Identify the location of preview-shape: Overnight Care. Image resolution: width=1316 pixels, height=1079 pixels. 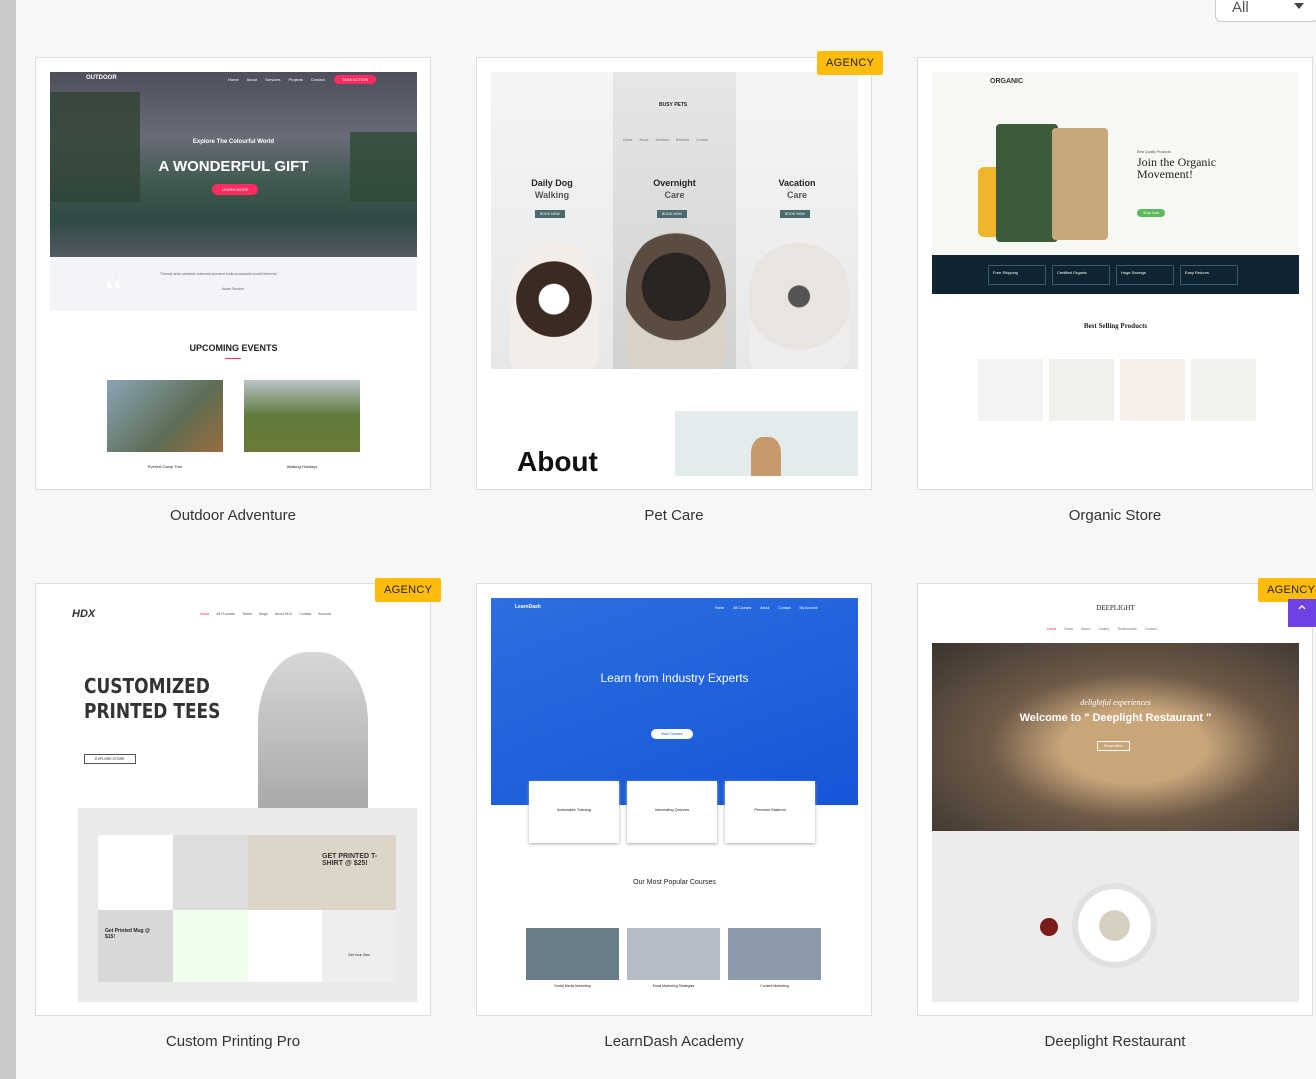
(674, 189).